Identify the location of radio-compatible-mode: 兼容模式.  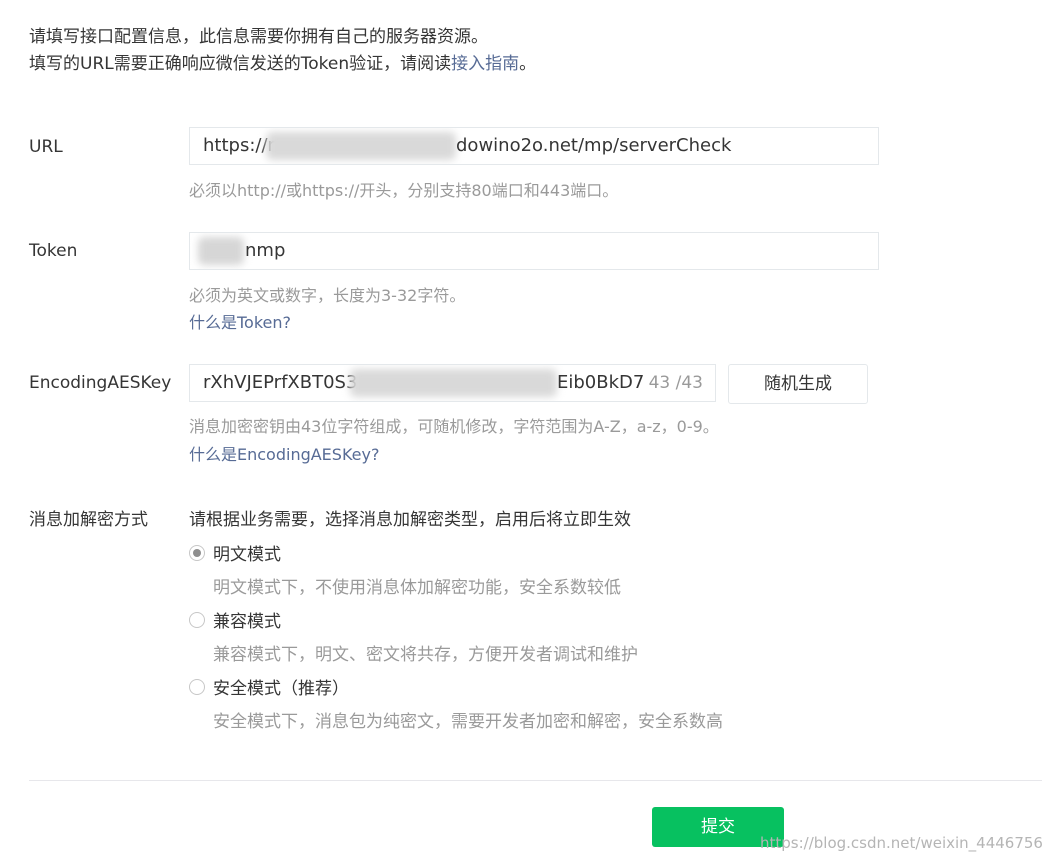
(235, 619).